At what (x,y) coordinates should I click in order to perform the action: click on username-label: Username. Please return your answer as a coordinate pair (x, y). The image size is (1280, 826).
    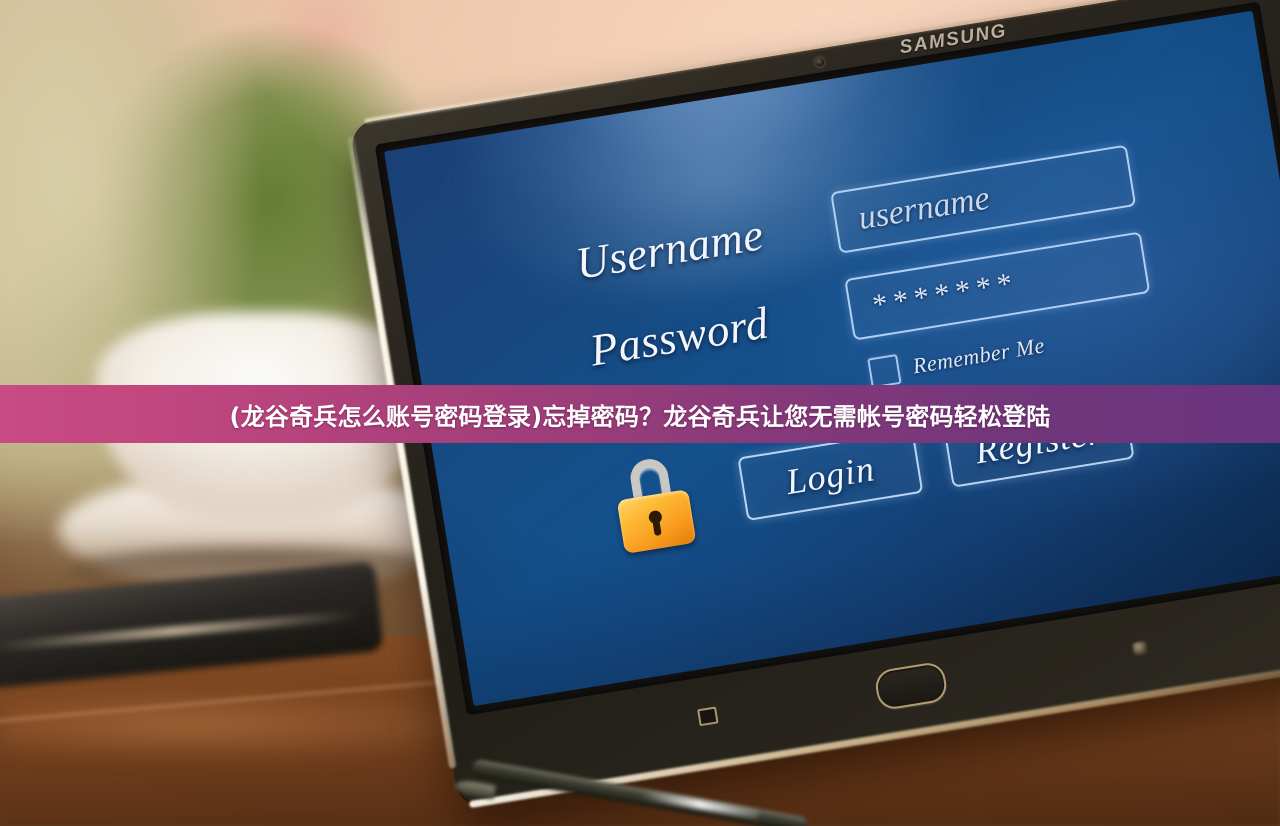
    Looking at the image, I should click on (669, 249).